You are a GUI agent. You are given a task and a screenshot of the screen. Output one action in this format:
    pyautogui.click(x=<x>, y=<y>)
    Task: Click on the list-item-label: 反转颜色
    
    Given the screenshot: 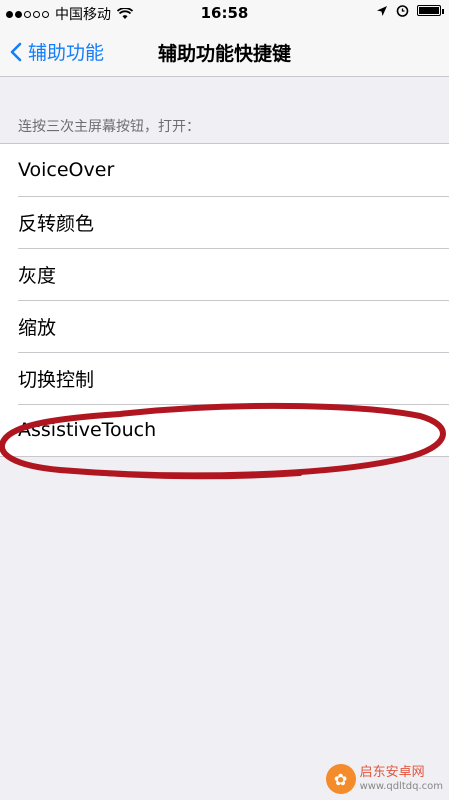 What is the action you would take?
    pyautogui.click(x=56, y=223)
    